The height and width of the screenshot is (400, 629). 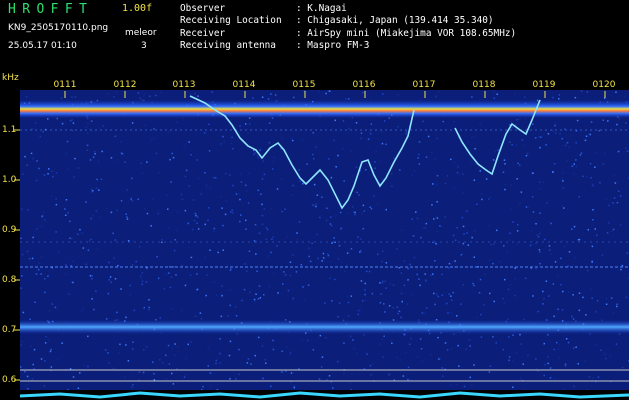 I want to click on meta-label: Observer, so click(x=203, y=8).